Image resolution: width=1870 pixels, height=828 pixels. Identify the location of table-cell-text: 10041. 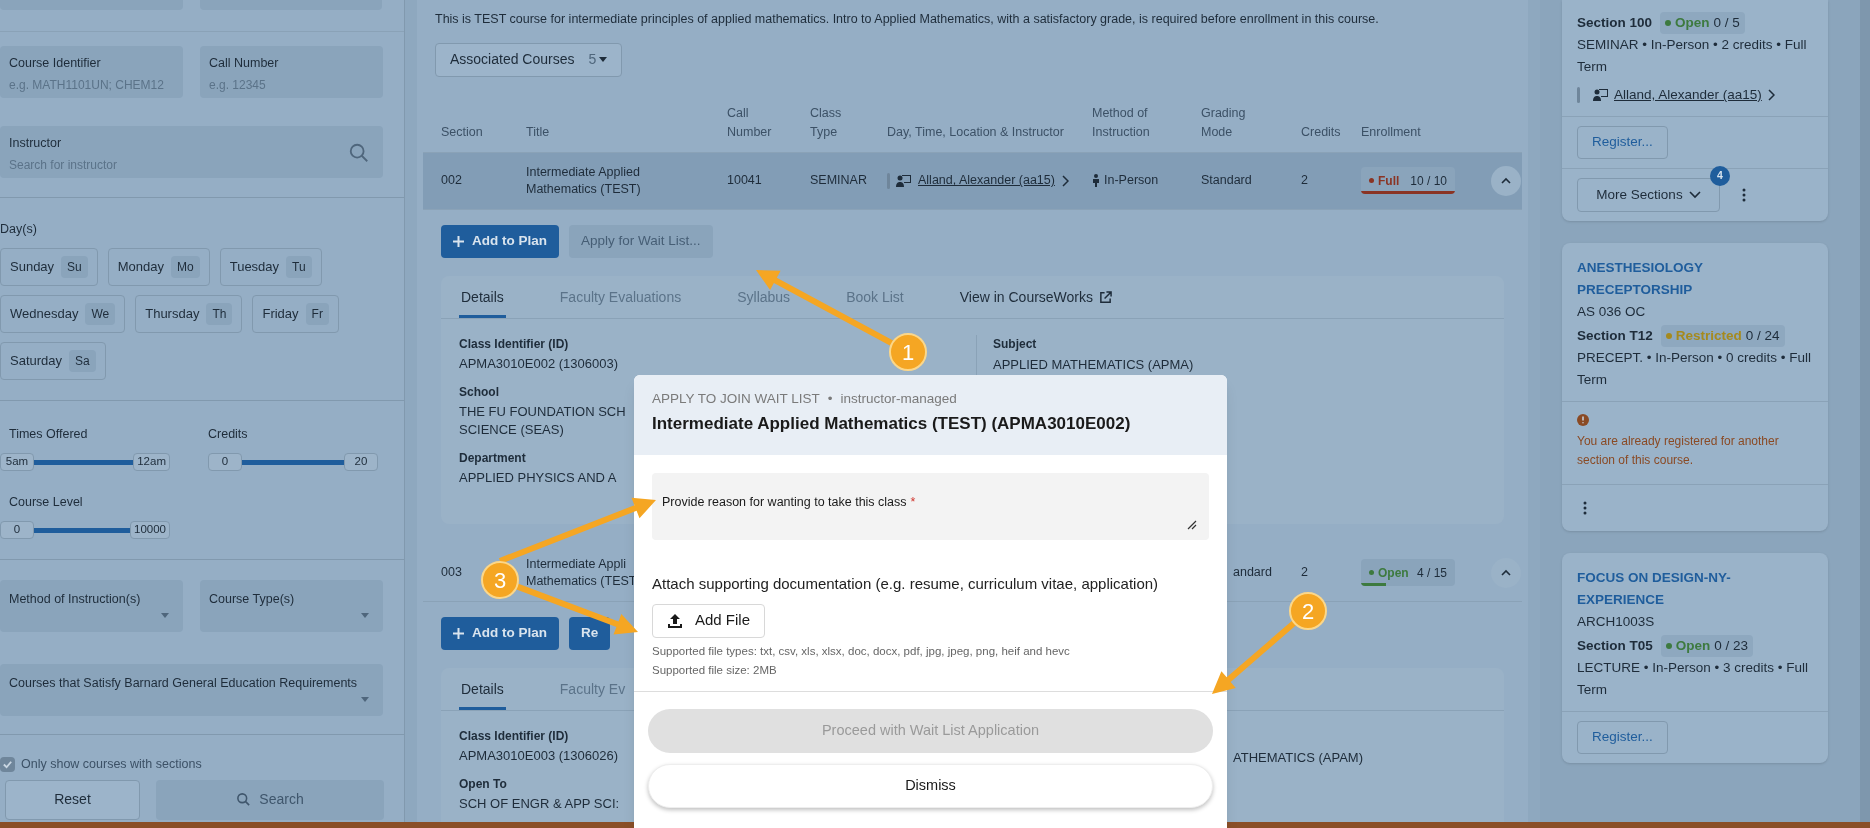
(745, 181).